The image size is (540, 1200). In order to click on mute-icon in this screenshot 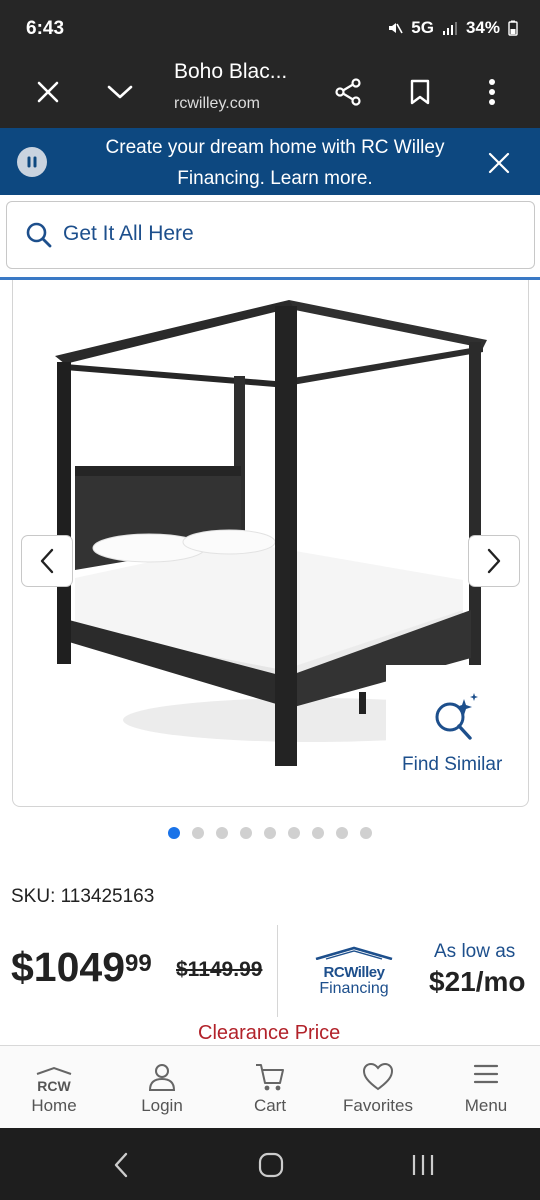, I will do `click(396, 28)`.